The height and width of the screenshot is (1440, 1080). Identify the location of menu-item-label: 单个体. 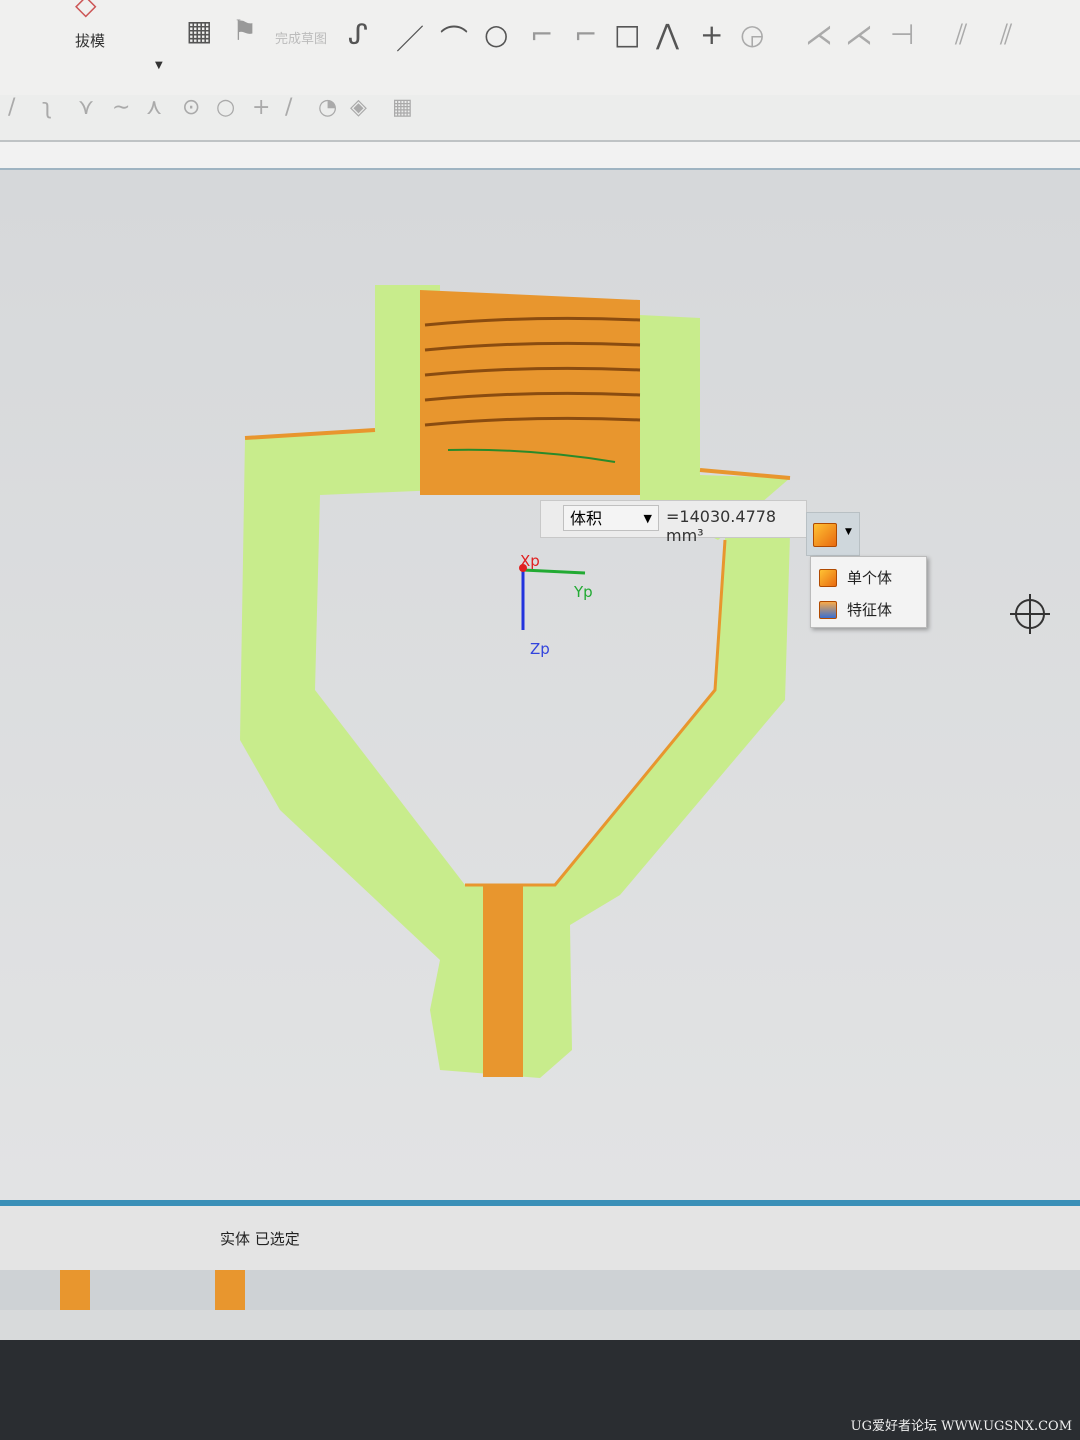
(870, 578).